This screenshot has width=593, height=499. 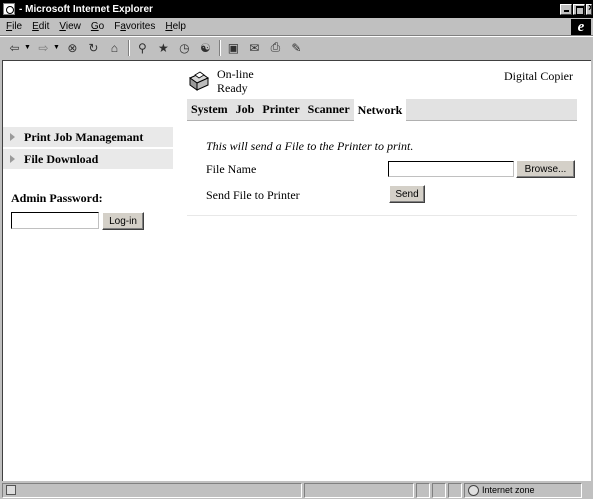 I want to click on page-icon, so click(x=11, y=490).